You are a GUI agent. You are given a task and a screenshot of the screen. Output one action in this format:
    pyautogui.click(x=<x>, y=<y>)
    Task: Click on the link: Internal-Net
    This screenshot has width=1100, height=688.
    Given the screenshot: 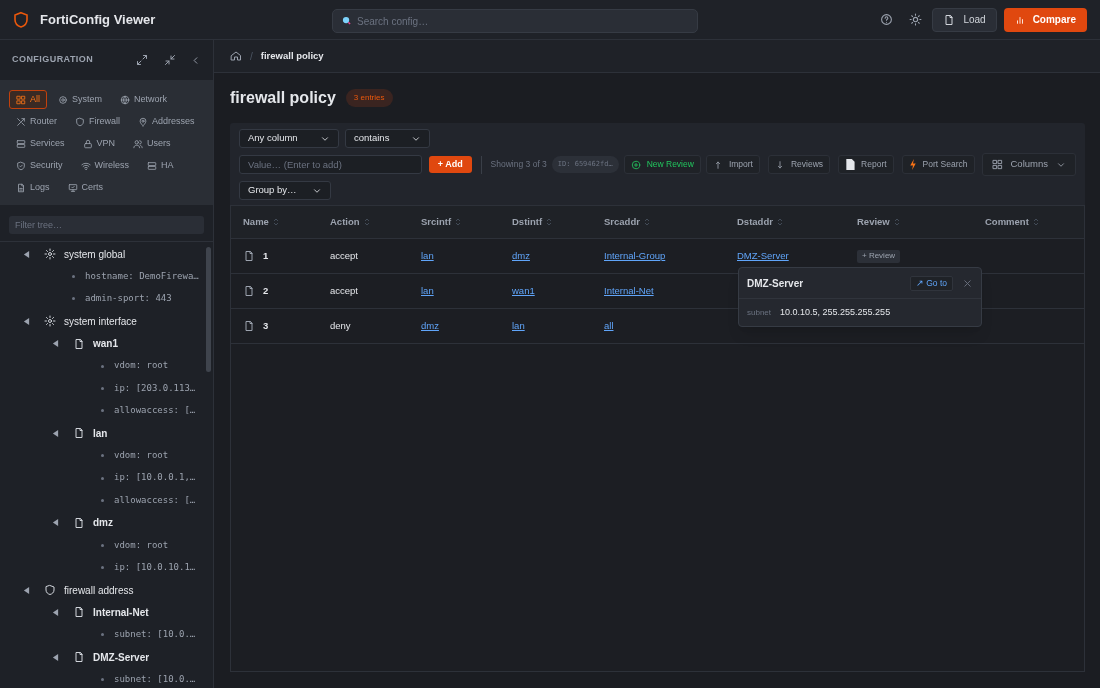 What is the action you would take?
    pyautogui.click(x=629, y=291)
    